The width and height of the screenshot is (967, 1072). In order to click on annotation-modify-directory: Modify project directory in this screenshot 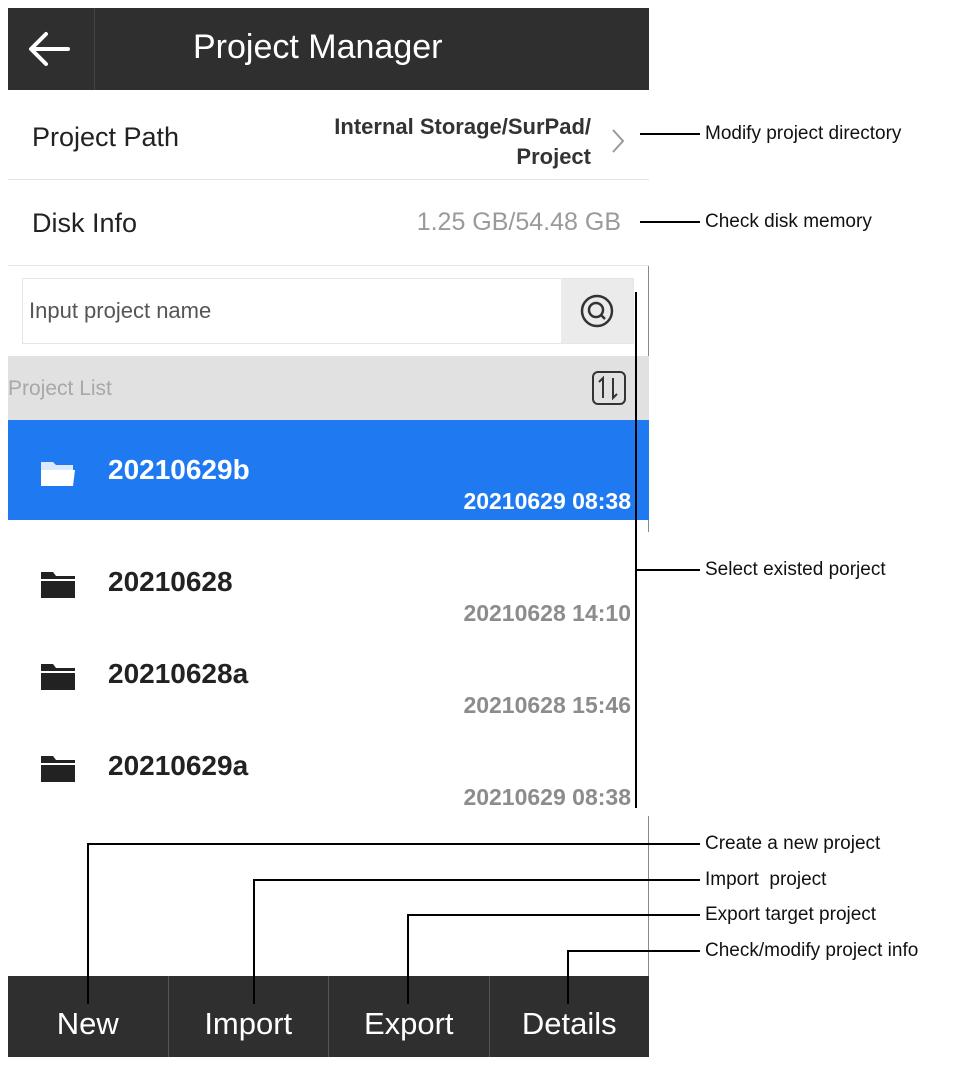, I will do `click(803, 133)`.